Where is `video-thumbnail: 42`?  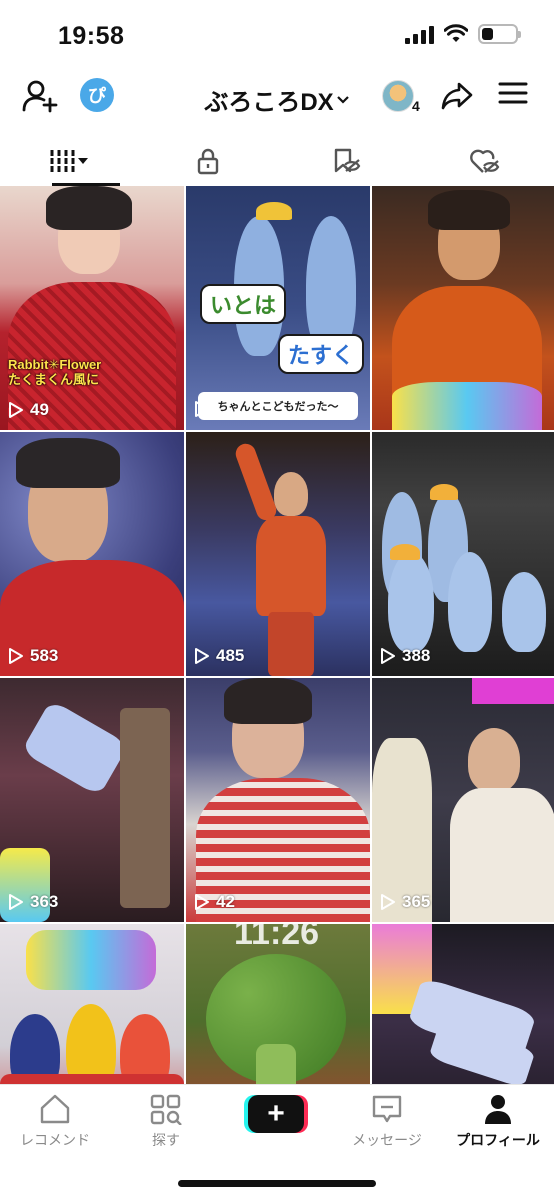
video-thumbnail: 42 is located at coordinates (278, 800).